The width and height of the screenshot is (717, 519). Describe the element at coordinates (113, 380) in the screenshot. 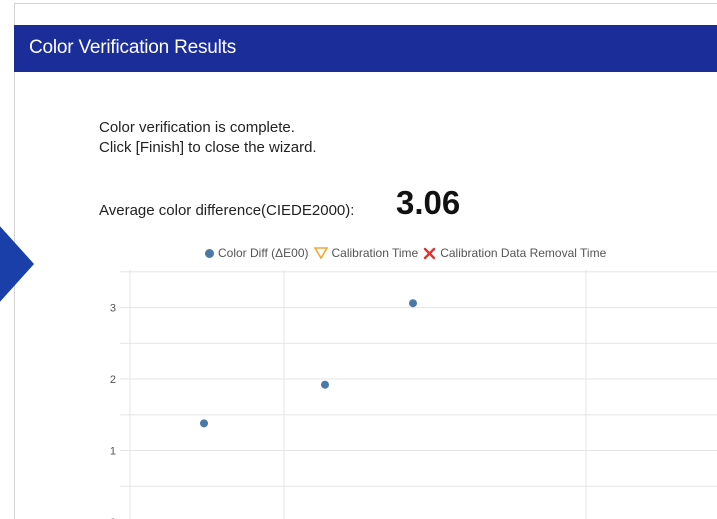

I see `y-tick-label: 2` at that location.